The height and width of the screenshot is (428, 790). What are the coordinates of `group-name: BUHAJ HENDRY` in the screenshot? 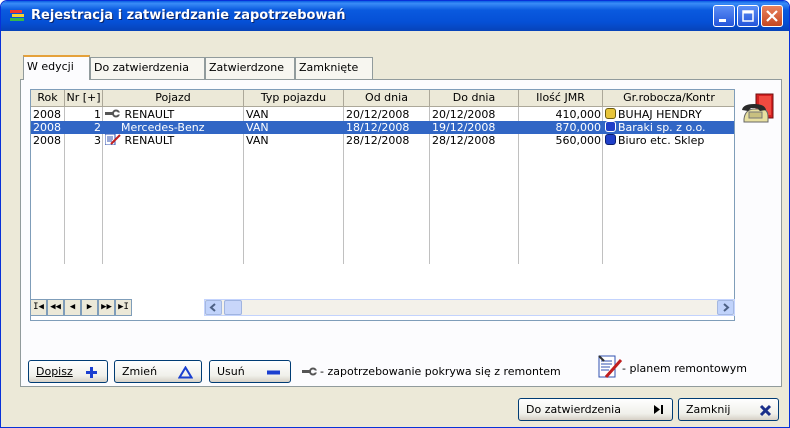 It's located at (660, 114).